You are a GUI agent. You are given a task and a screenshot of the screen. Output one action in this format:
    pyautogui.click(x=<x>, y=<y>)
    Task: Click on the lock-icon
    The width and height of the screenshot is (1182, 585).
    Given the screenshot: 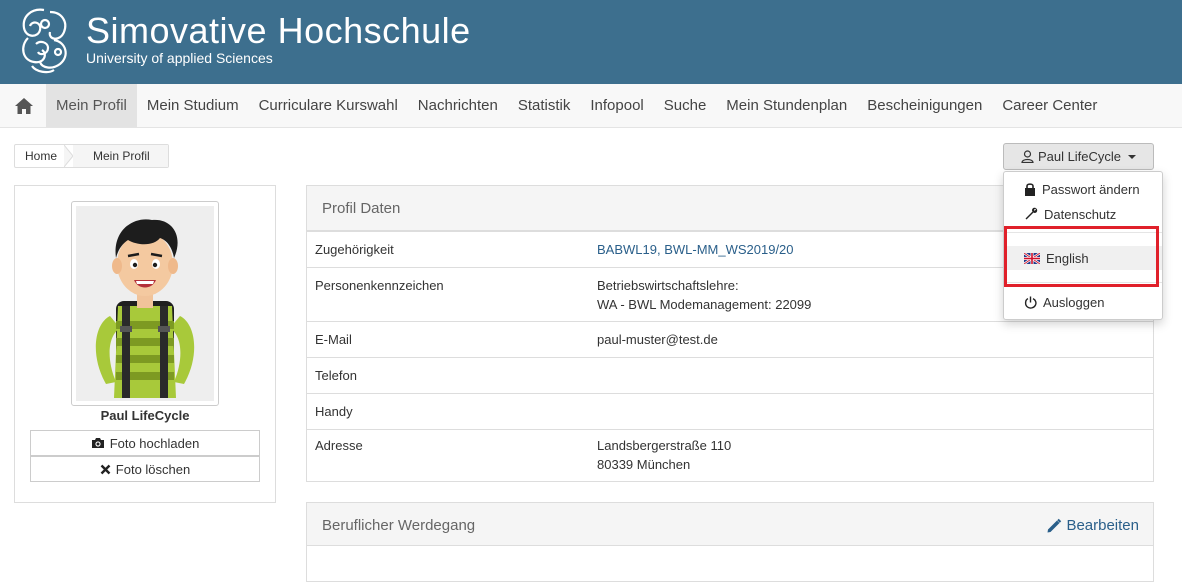 What is the action you would take?
    pyautogui.click(x=1030, y=189)
    